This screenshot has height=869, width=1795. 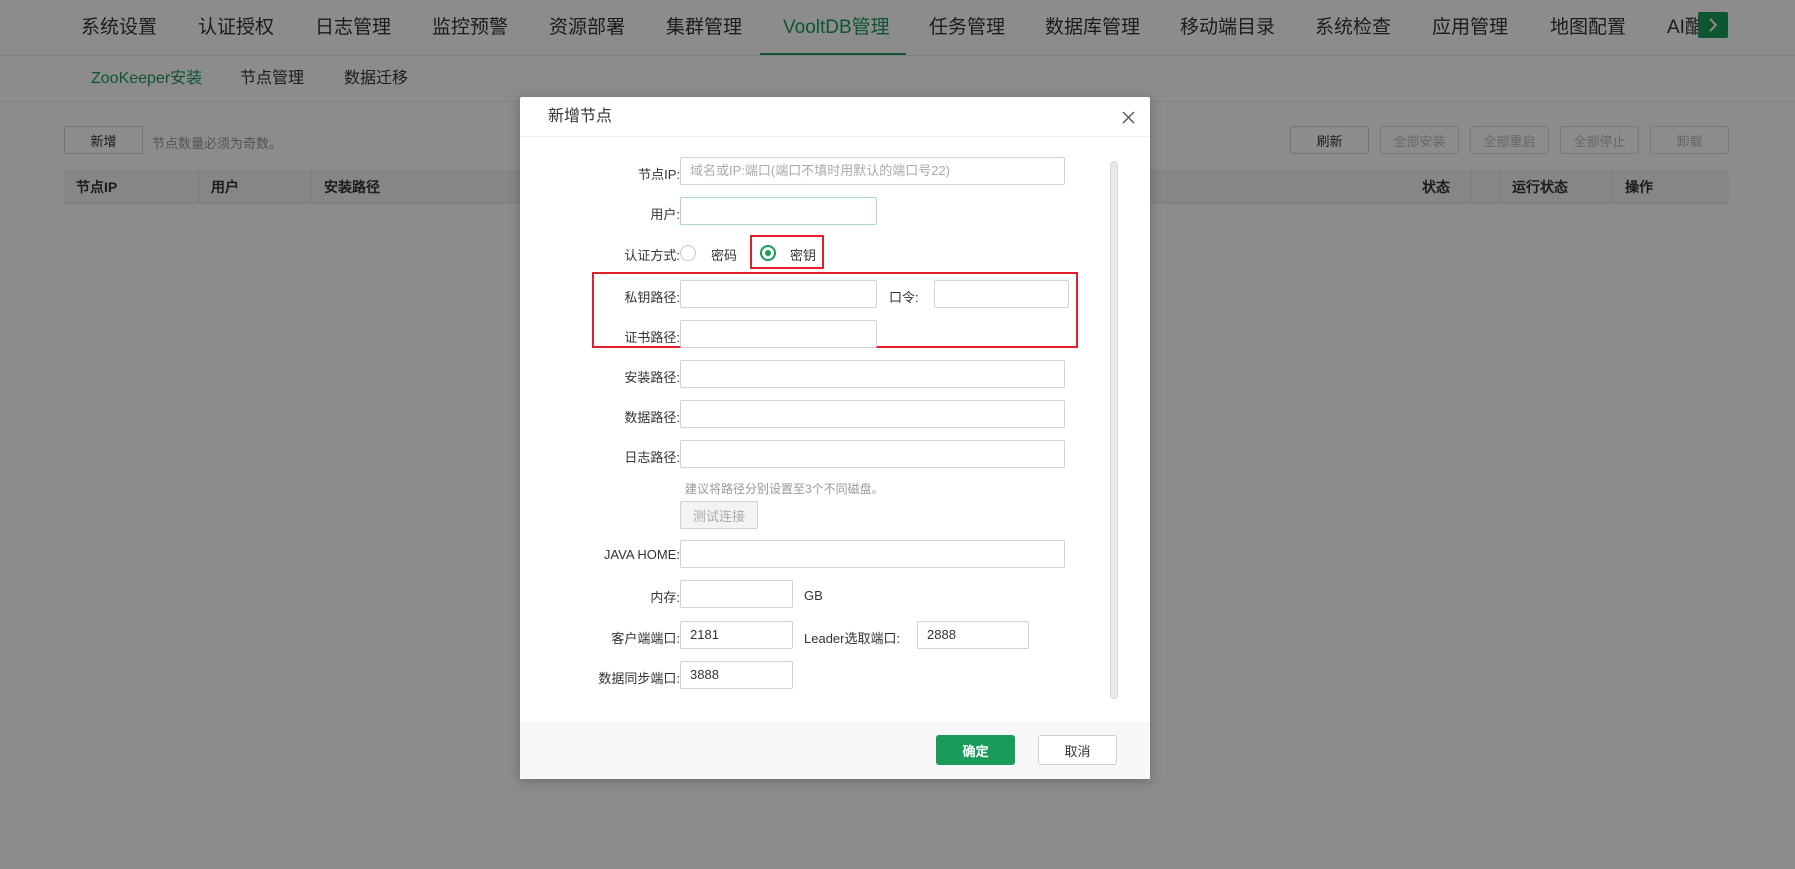 I want to click on auth-key-radio, so click(x=768, y=253).